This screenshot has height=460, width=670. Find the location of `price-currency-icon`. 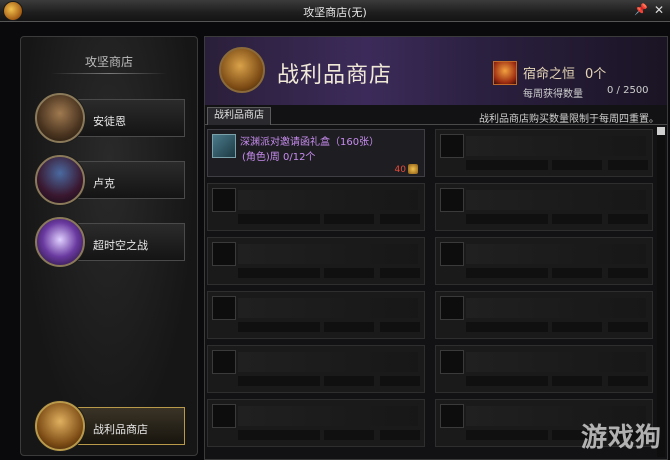

price-currency-icon is located at coordinates (413, 169).